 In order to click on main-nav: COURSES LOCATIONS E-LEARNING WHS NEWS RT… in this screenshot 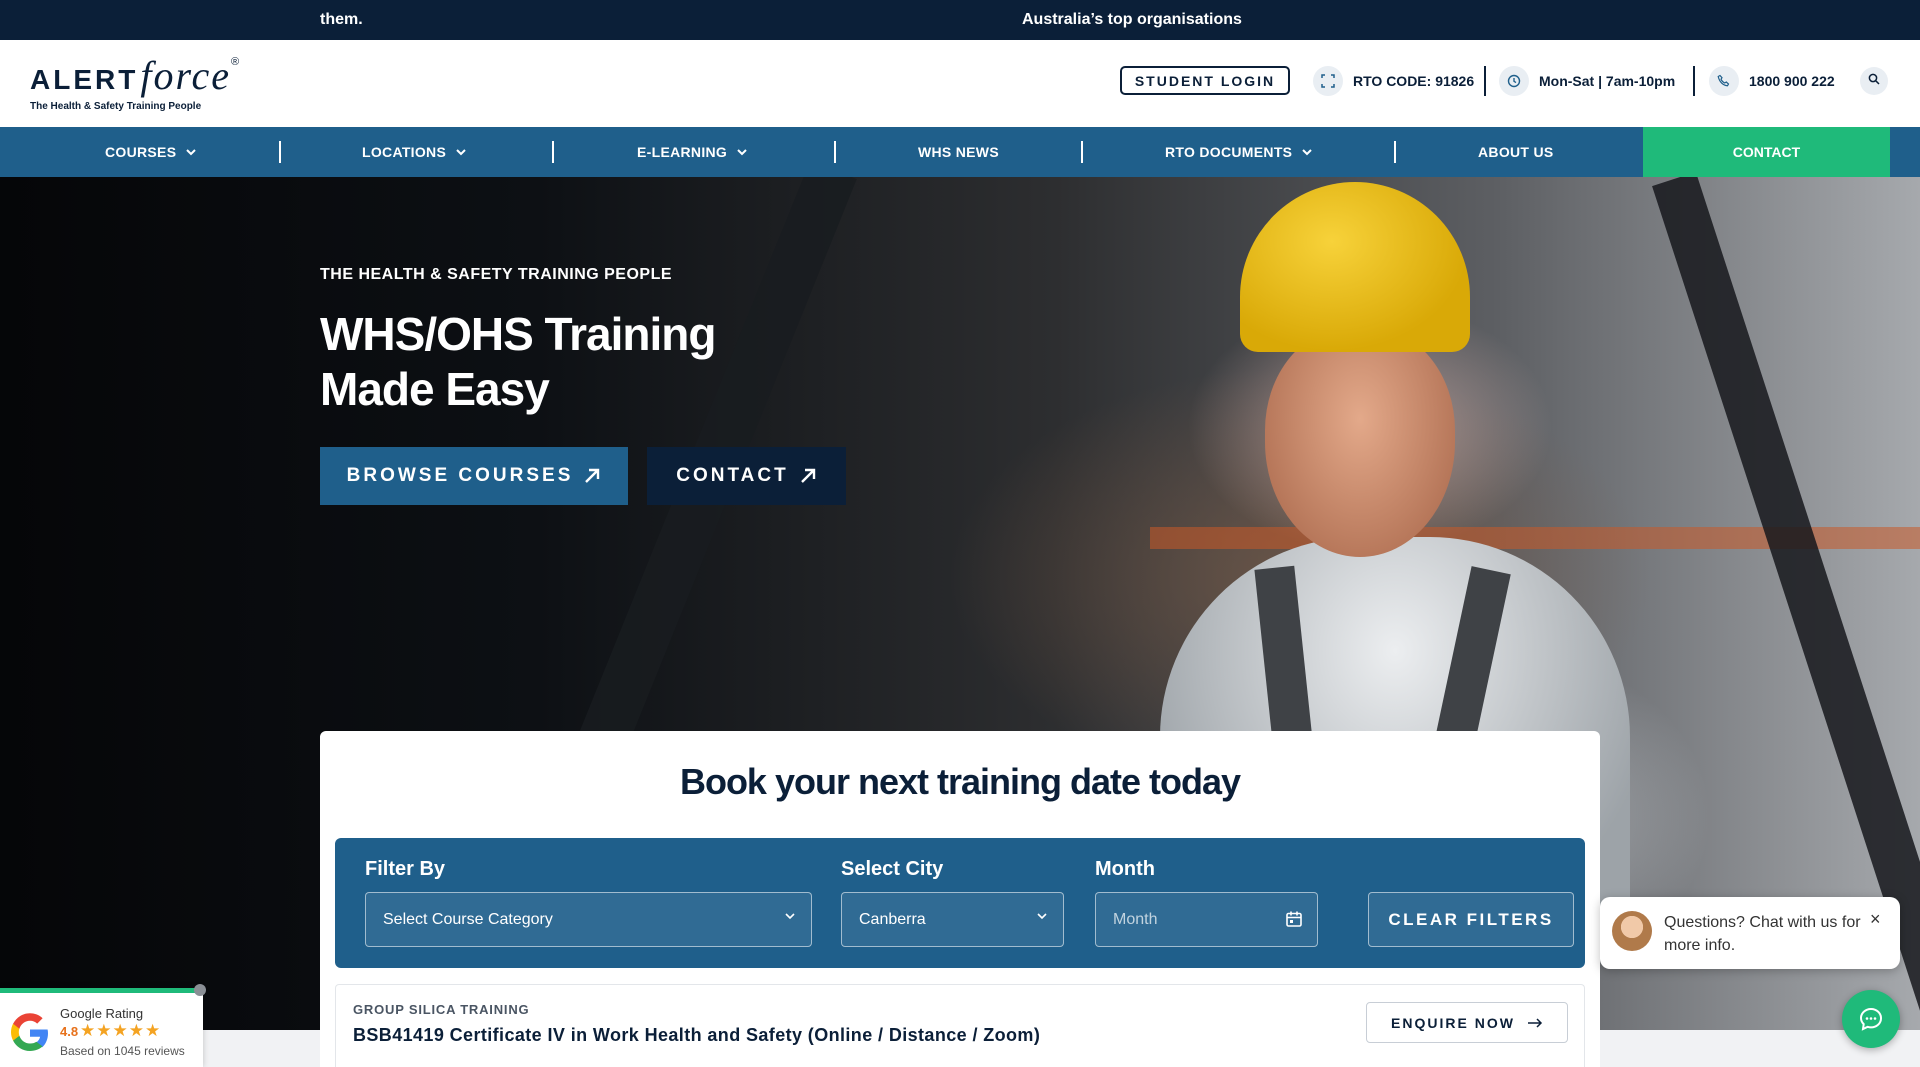, I will do `click(960, 152)`.